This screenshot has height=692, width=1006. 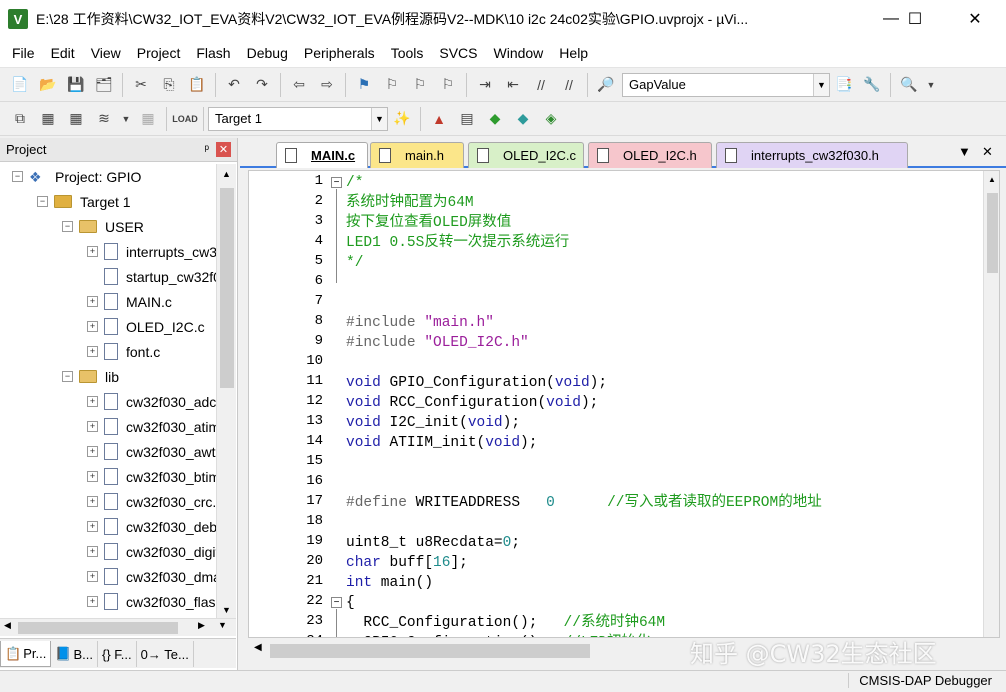 I want to click on code-line: char buff[16];, so click(x=407, y=563).